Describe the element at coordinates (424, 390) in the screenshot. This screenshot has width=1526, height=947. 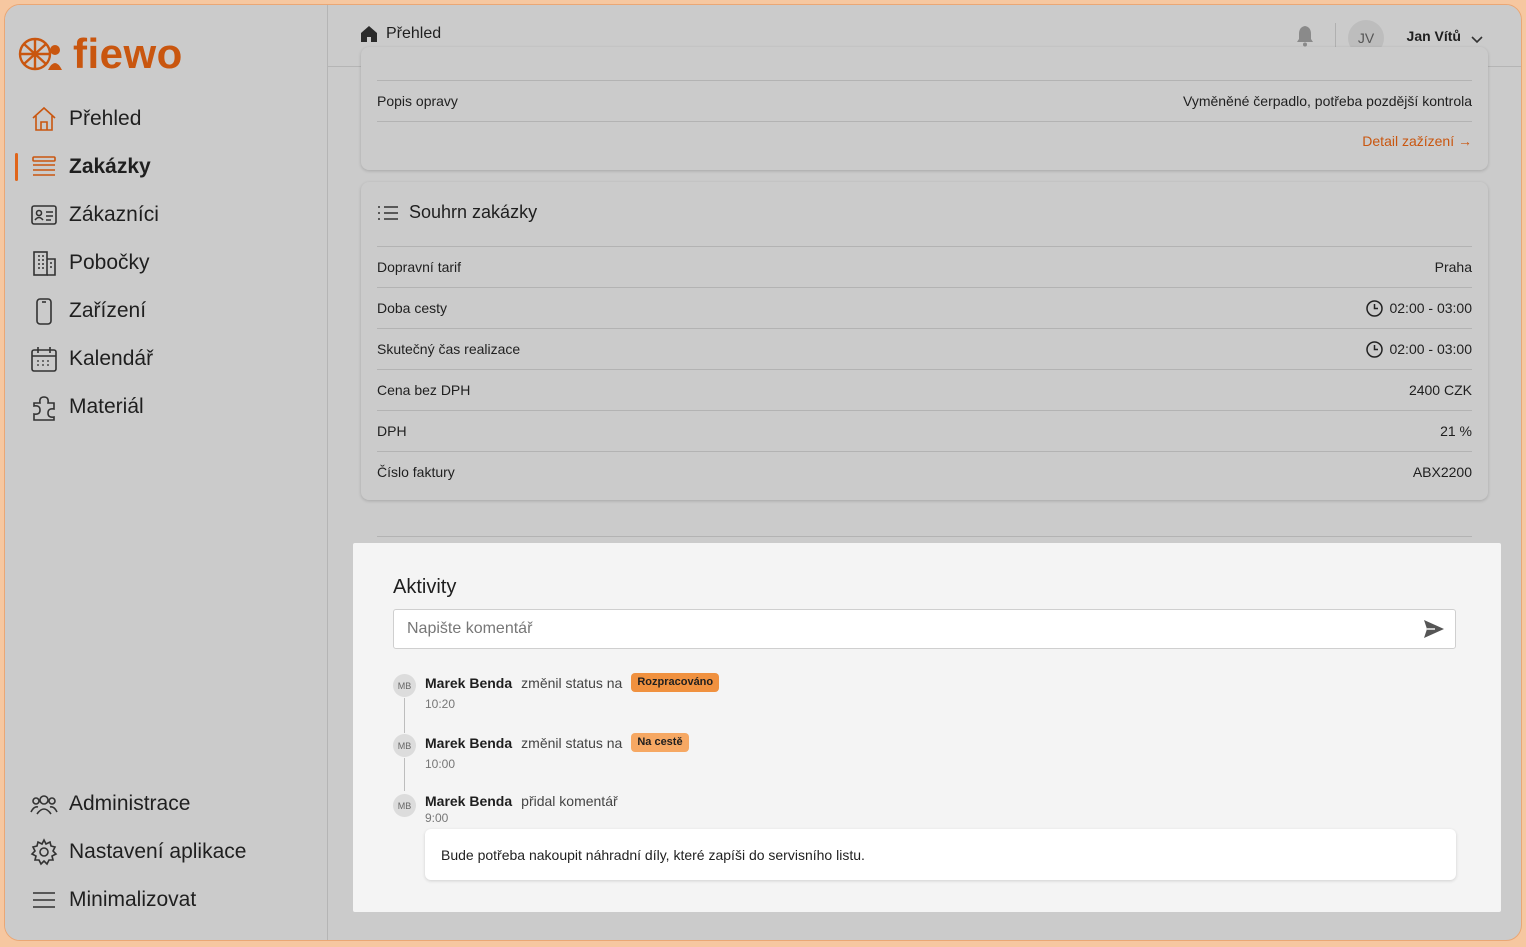
I see `row-label: Cena bez DPH` at that location.